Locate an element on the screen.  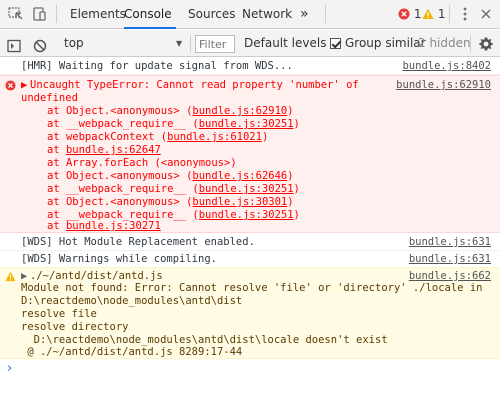
tab-elements: Elements is located at coordinates (98, 14).